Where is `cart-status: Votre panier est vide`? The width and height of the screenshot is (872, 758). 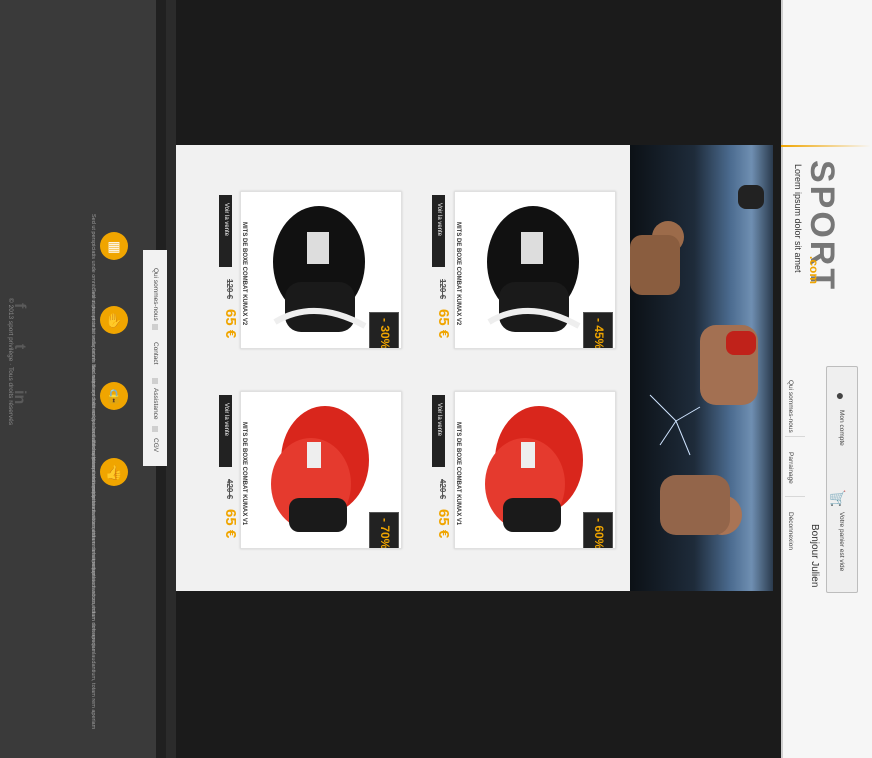 cart-status: Votre panier est vide is located at coordinates (841, 542).